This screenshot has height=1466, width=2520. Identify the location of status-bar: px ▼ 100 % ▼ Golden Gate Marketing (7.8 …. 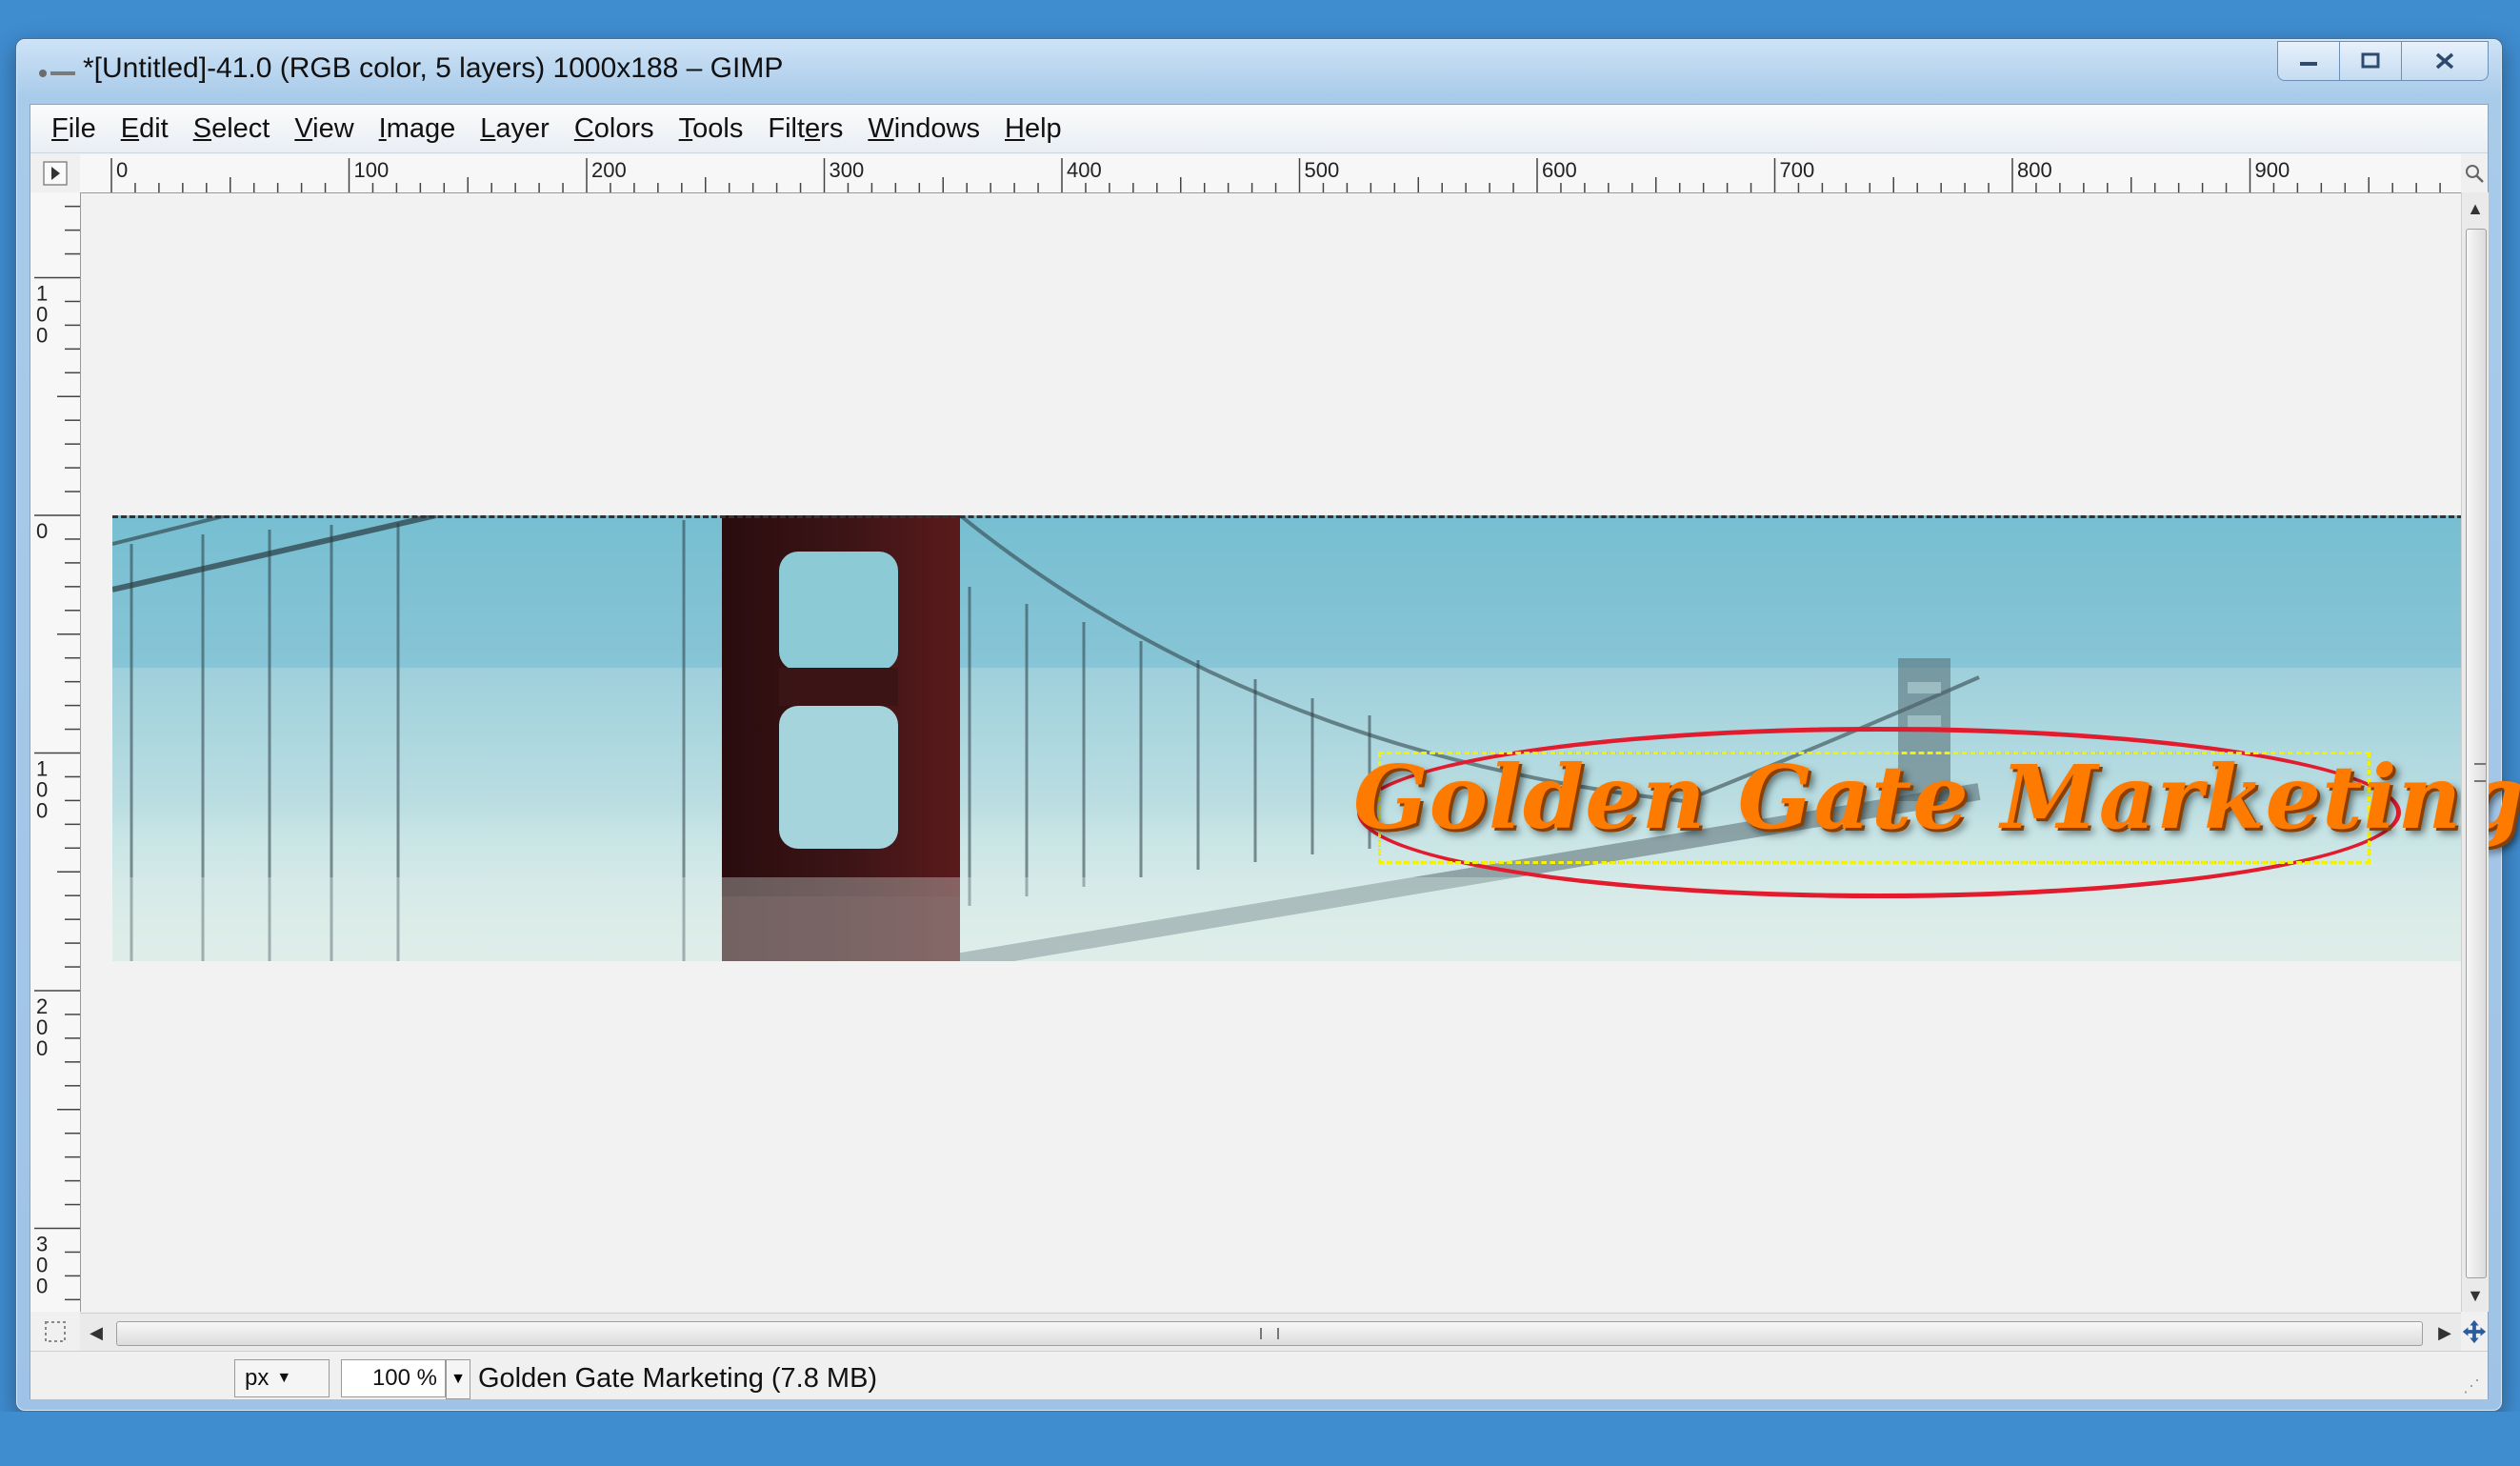
(1259, 1375).